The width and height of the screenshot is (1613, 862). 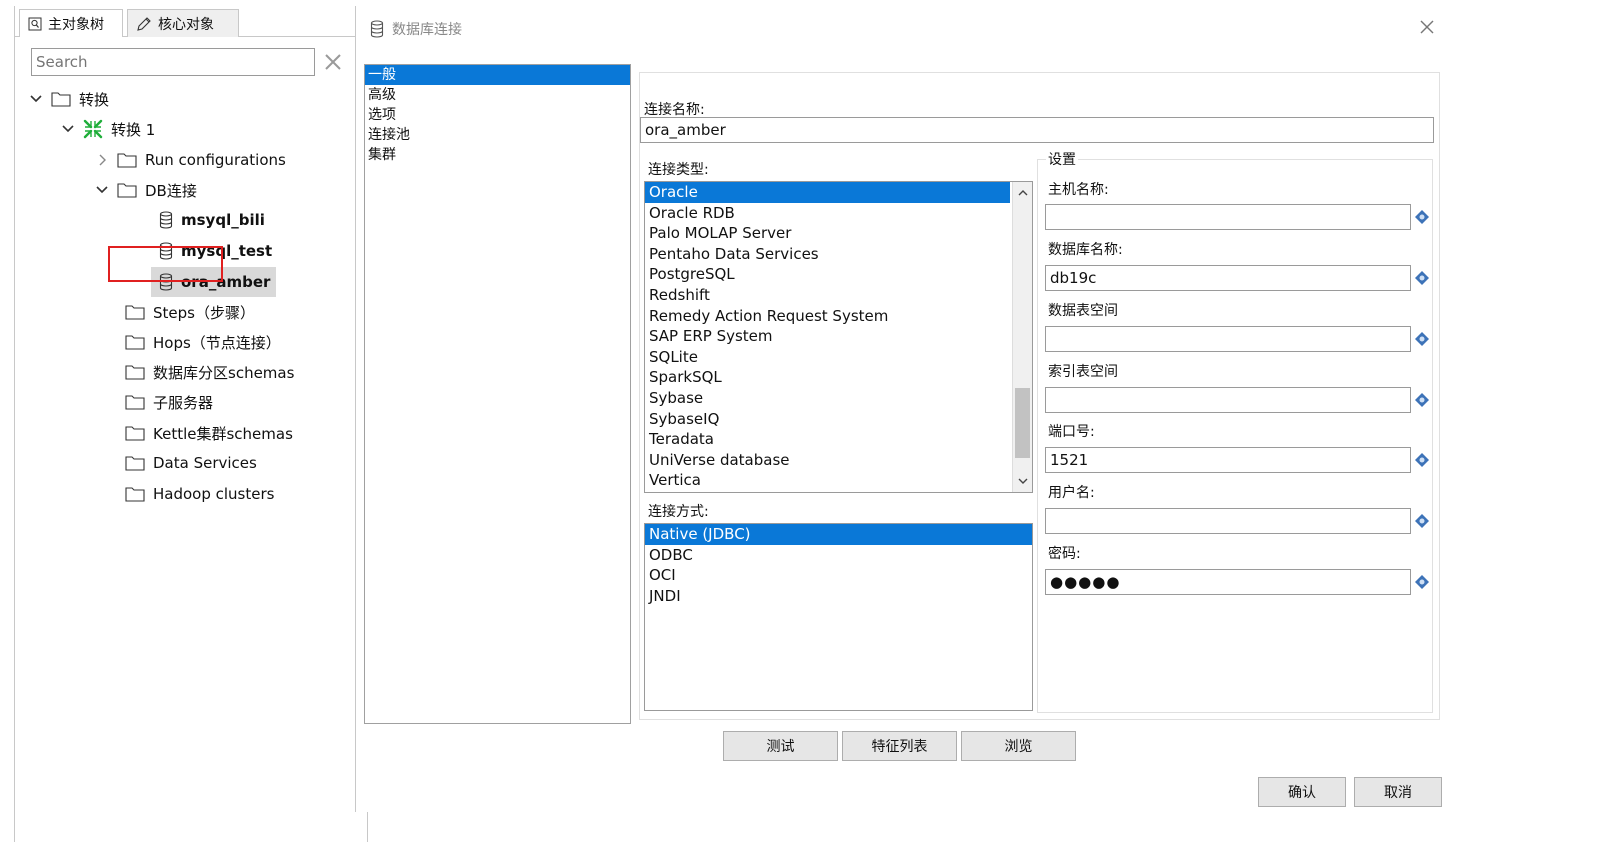 I want to click on list-item: Sybase, so click(x=838, y=398).